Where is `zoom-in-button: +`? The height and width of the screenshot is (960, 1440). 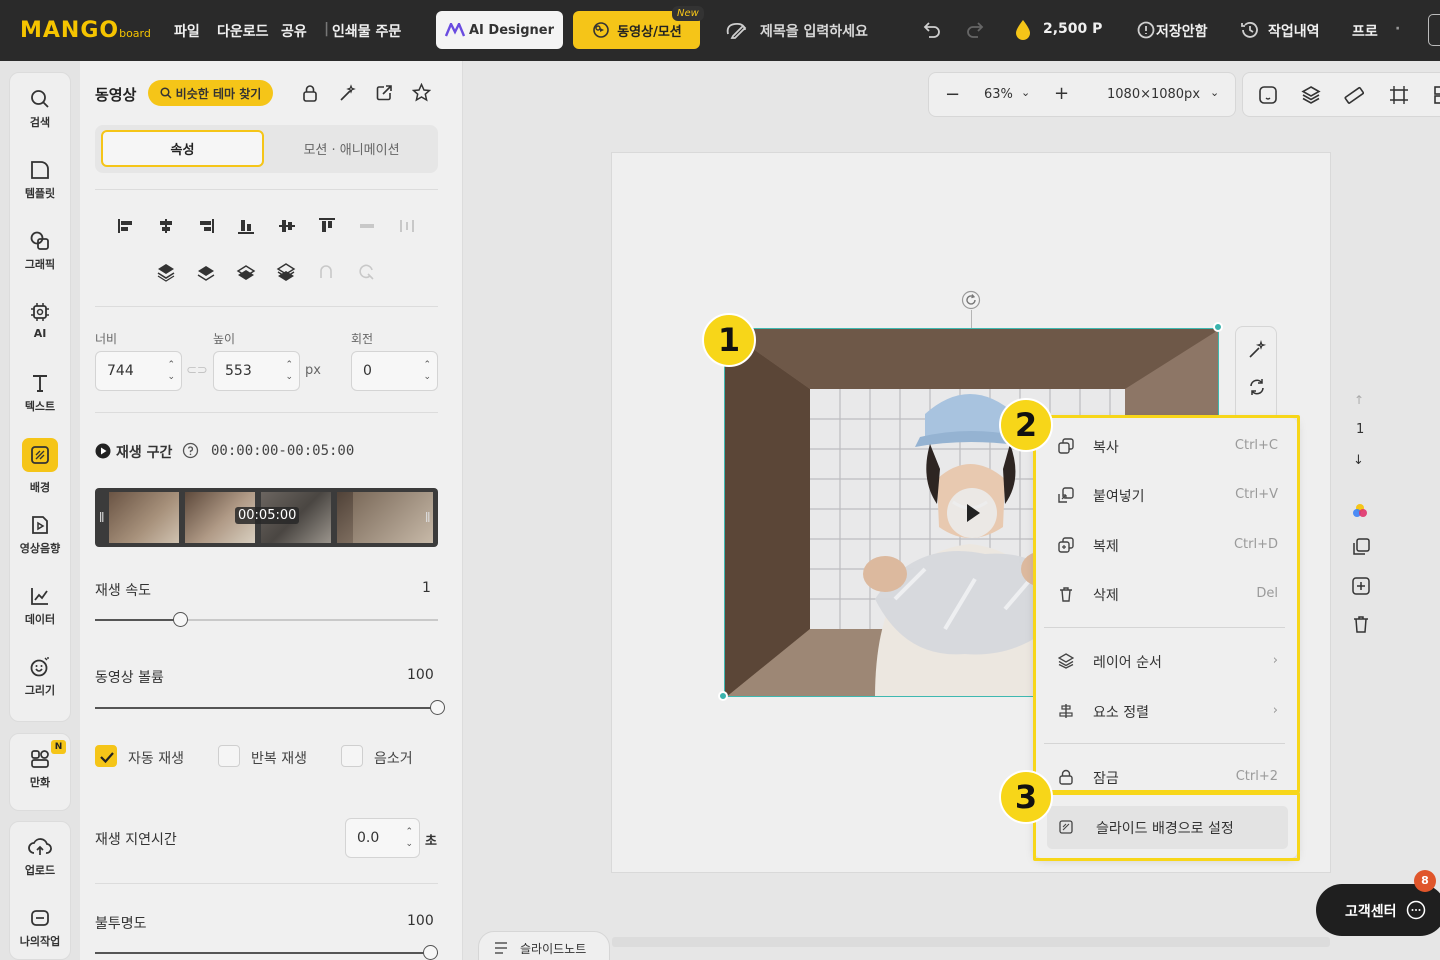
zoom-in-button: + is located at coordinates (1061, 93).